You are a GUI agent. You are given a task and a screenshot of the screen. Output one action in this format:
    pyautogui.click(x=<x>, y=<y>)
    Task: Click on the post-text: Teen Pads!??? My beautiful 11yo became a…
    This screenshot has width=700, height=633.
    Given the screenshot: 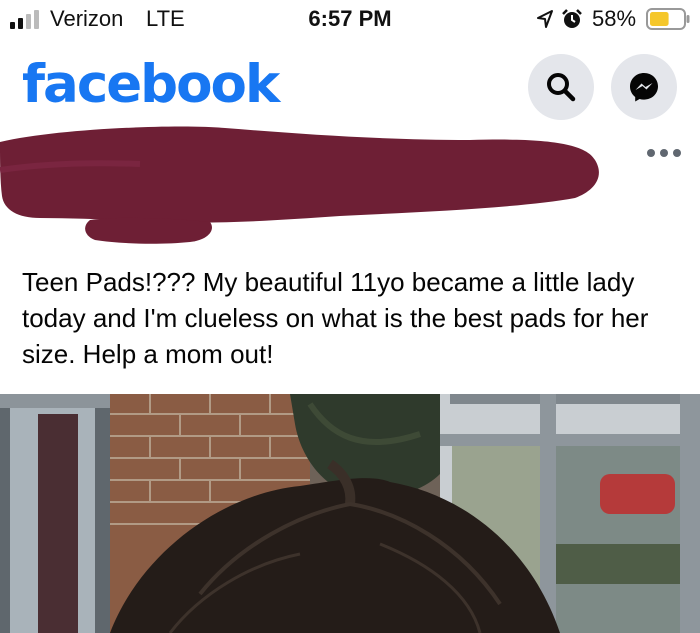 What is the action you would take?
    pyautogui.click(x=335, y=318)
    